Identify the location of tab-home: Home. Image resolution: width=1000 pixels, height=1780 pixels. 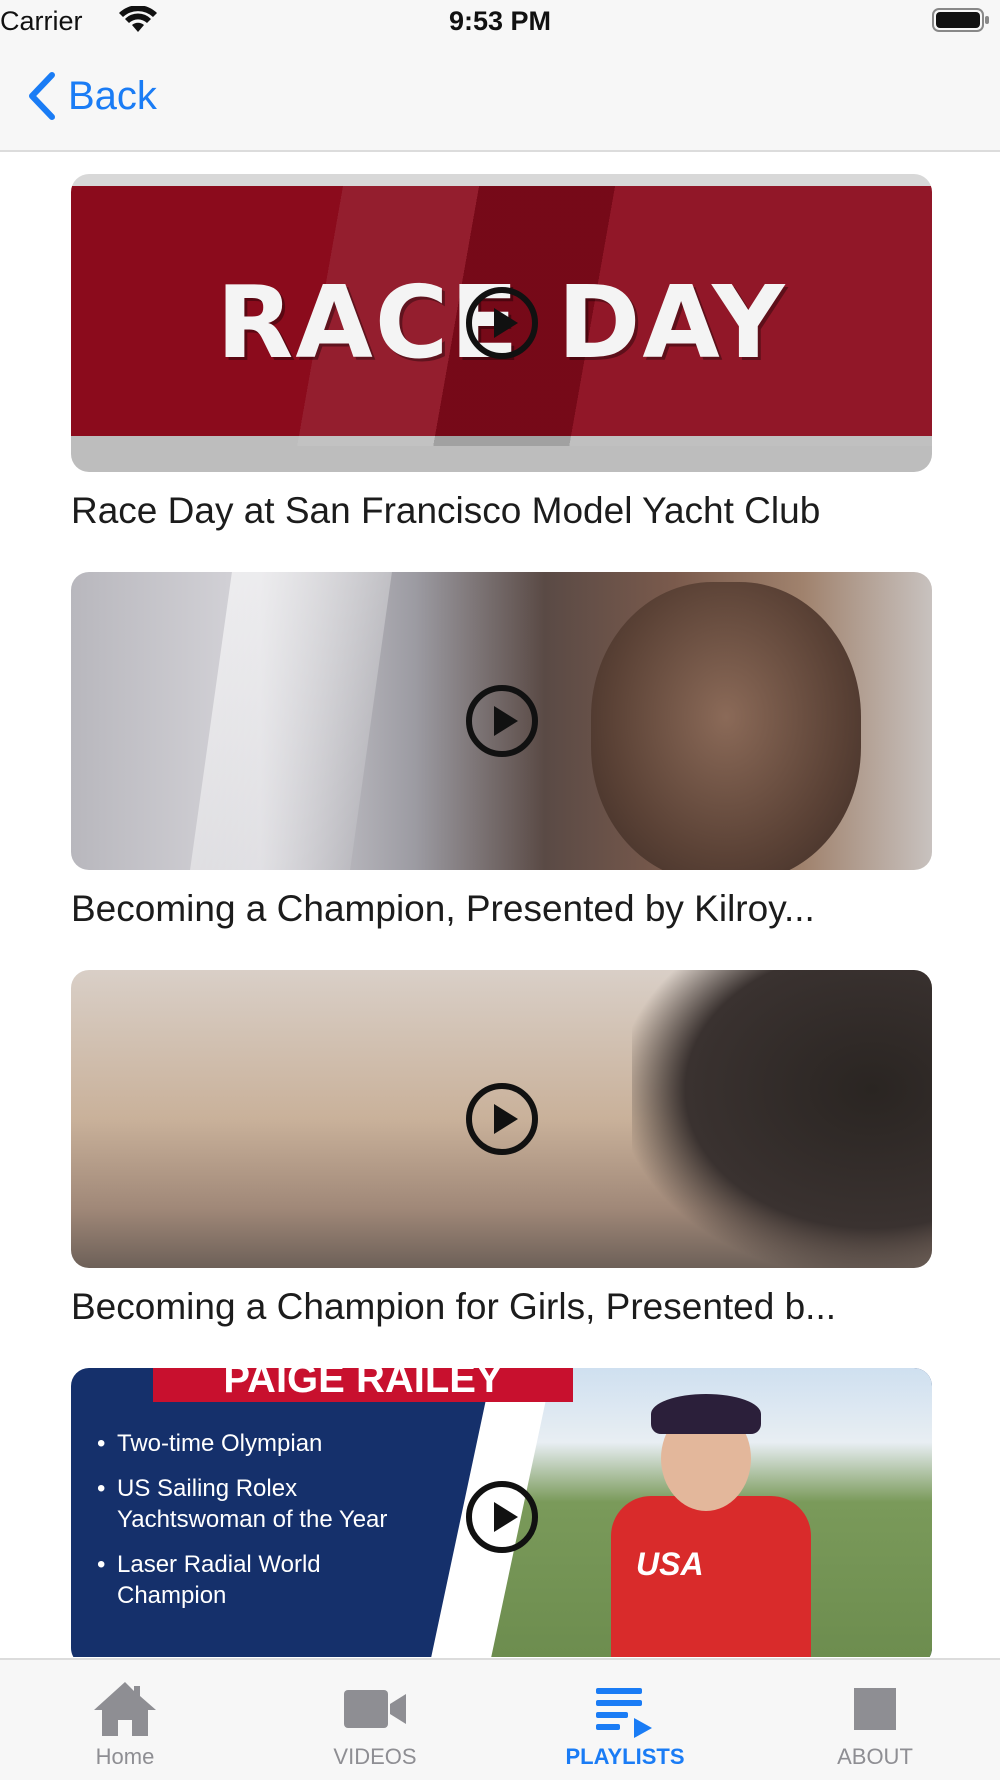
(125, 1720).